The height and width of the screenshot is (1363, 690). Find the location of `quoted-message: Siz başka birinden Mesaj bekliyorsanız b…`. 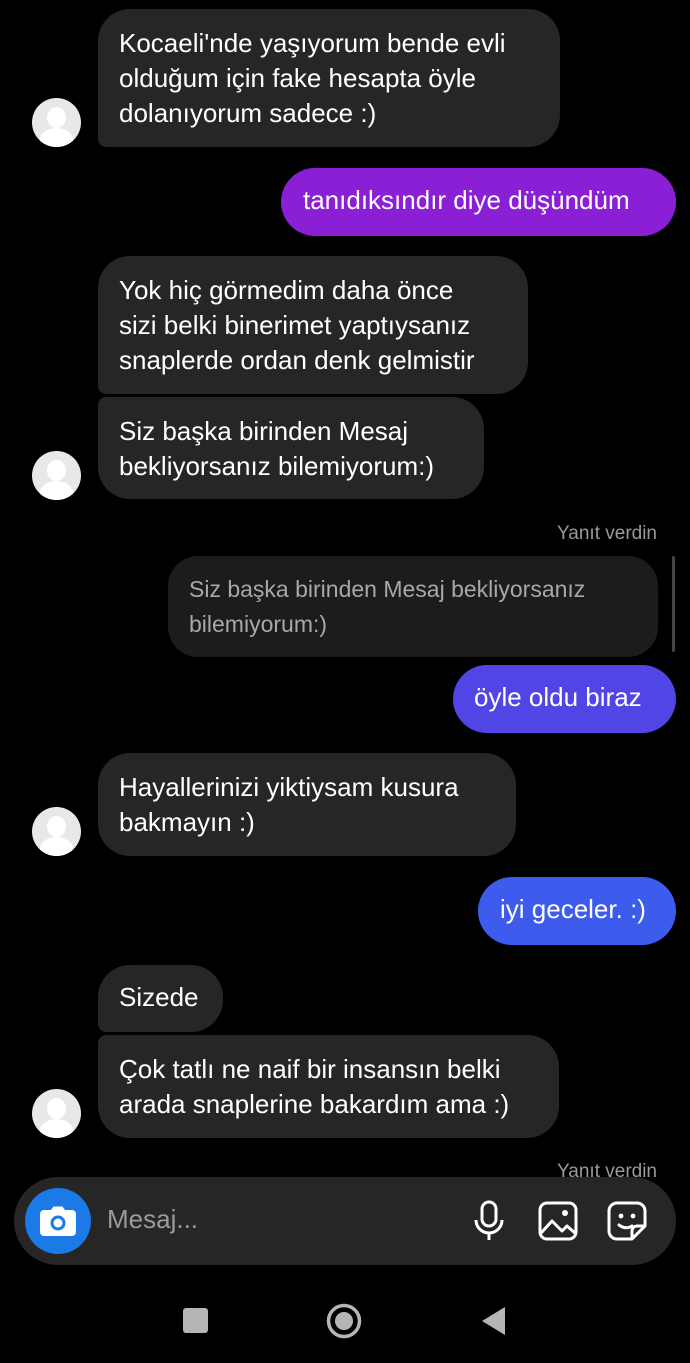

quoted-message: Siz başka birinden Mesaj bekliyorsanız b… is located at coordinates (413, 606).